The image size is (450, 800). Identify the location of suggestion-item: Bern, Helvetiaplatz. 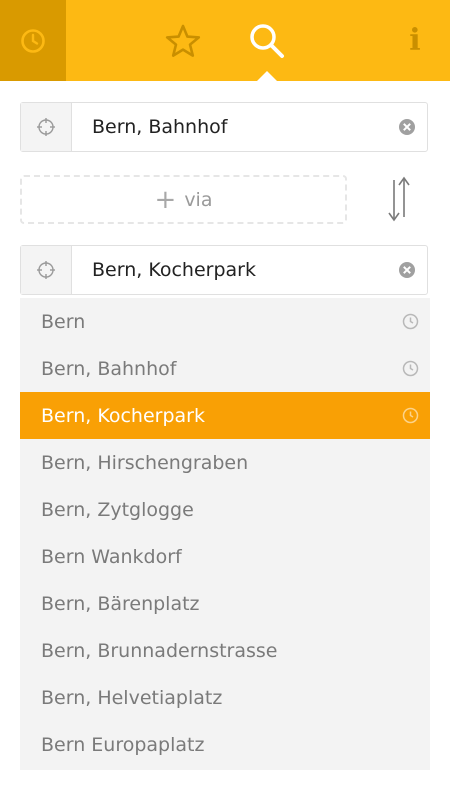
(225, 697).